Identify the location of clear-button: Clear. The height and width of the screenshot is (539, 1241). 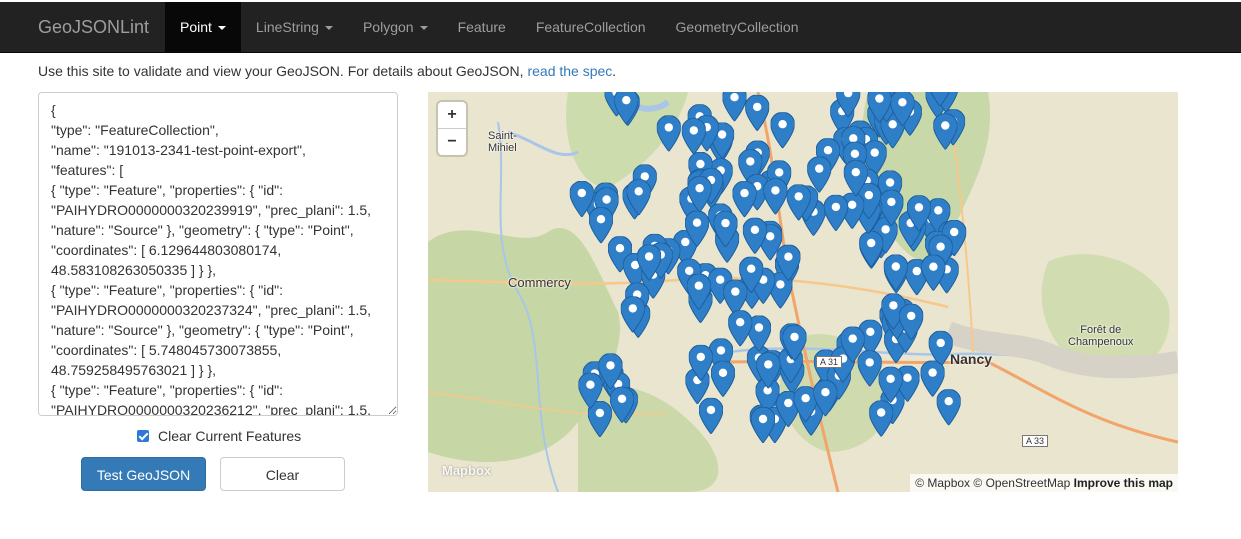
(282, 474).